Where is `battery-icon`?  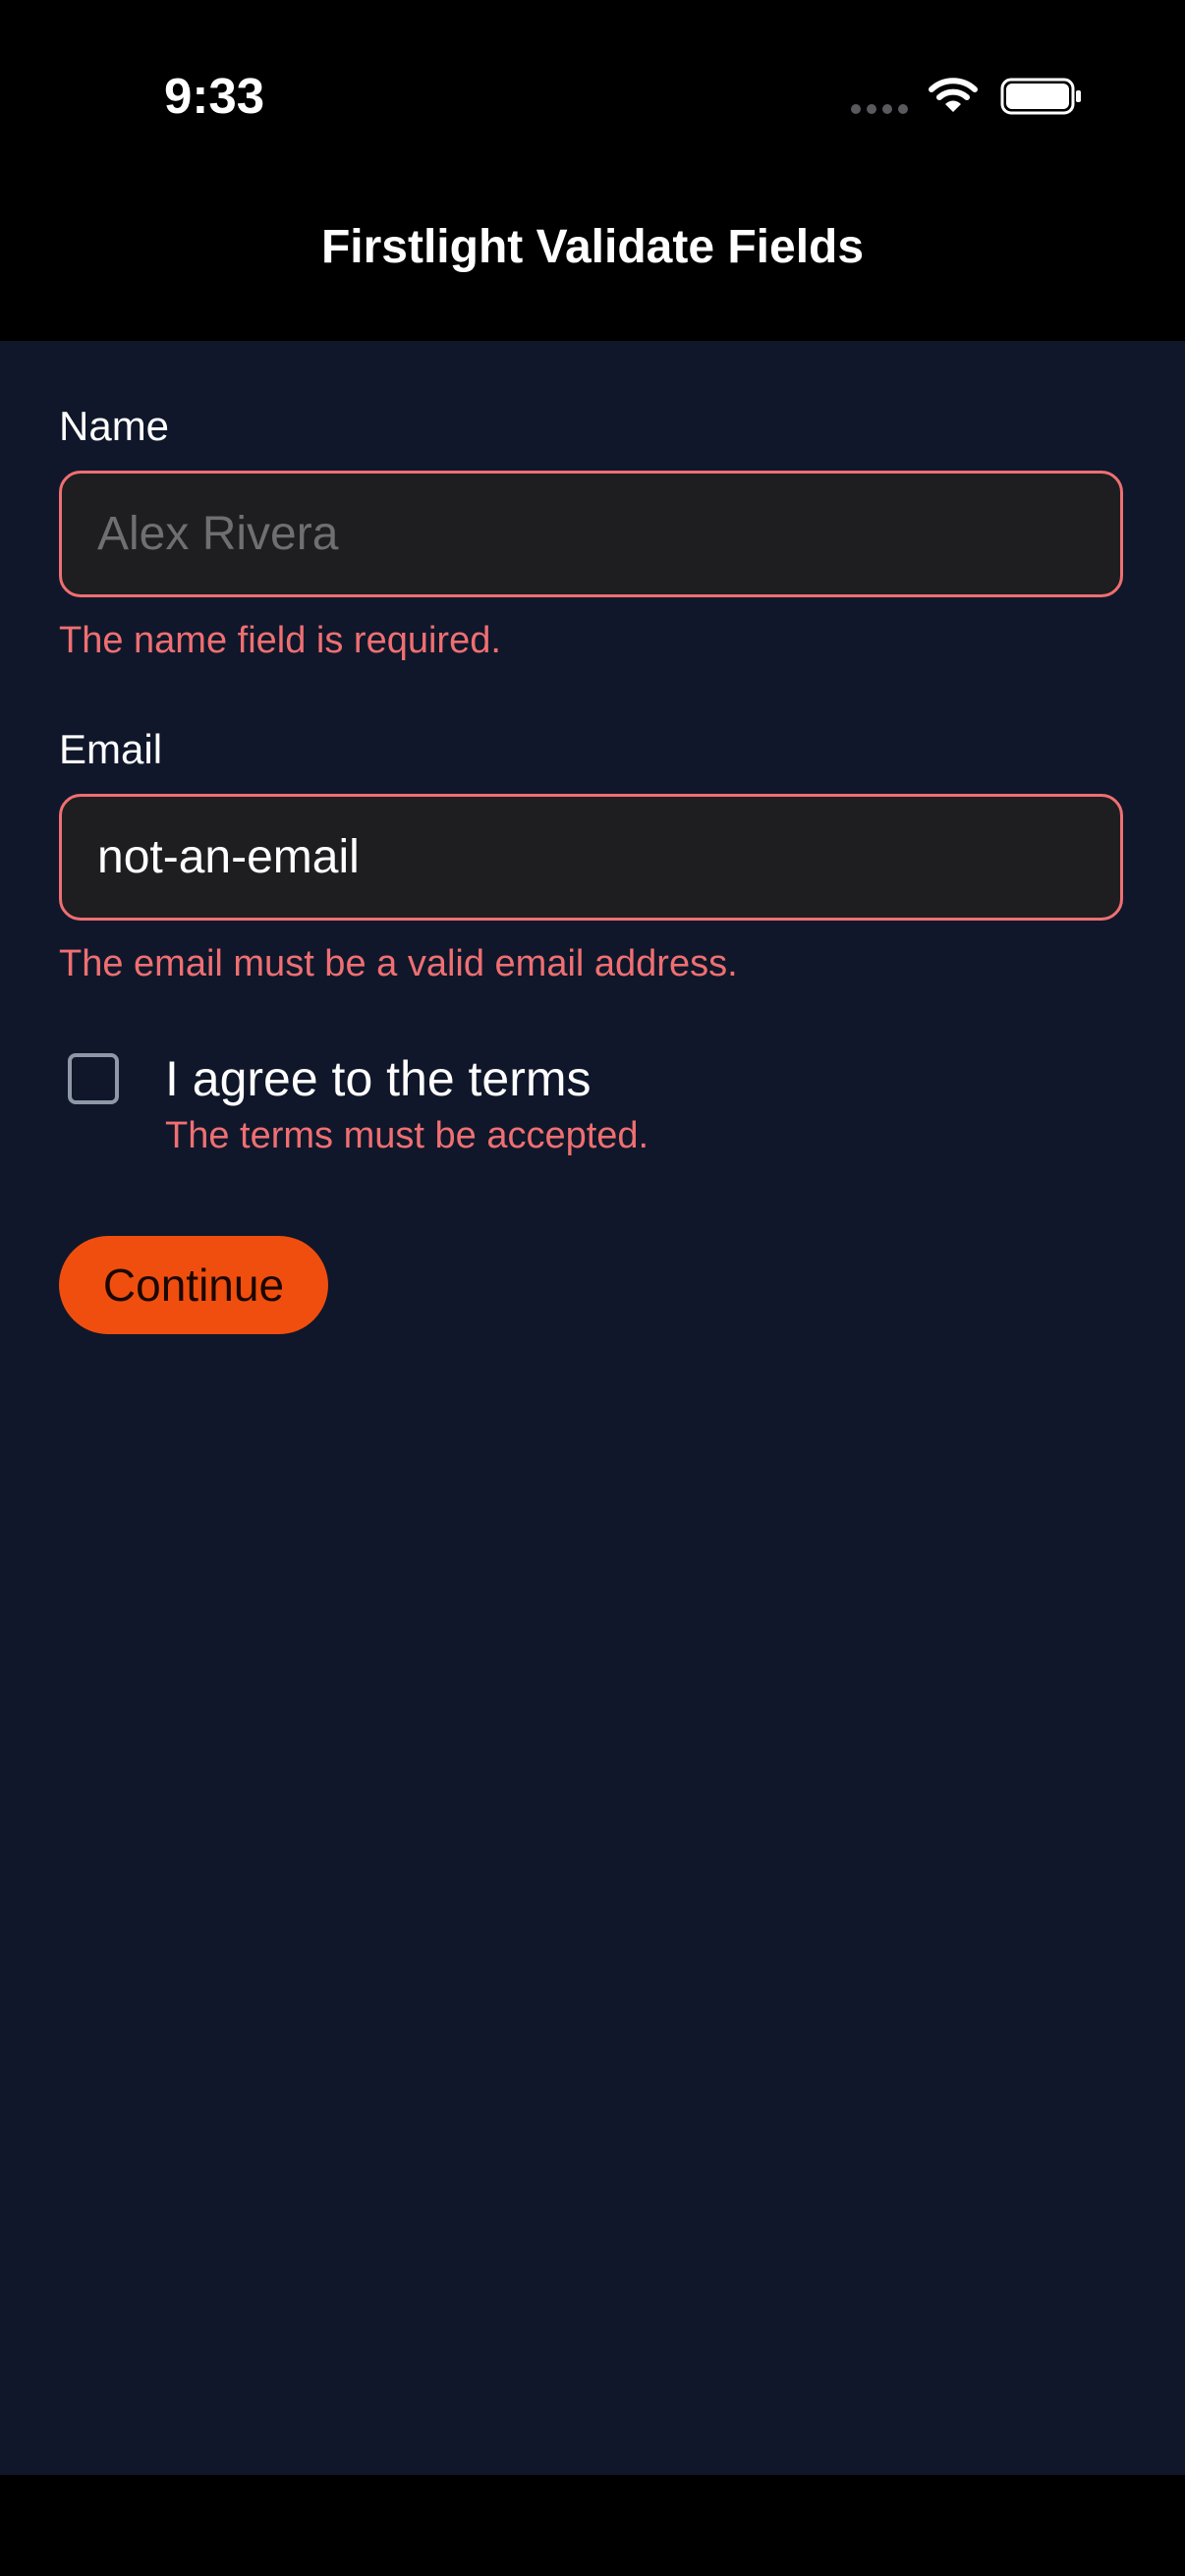
battery-icon is located at coordinates (1041, 96).